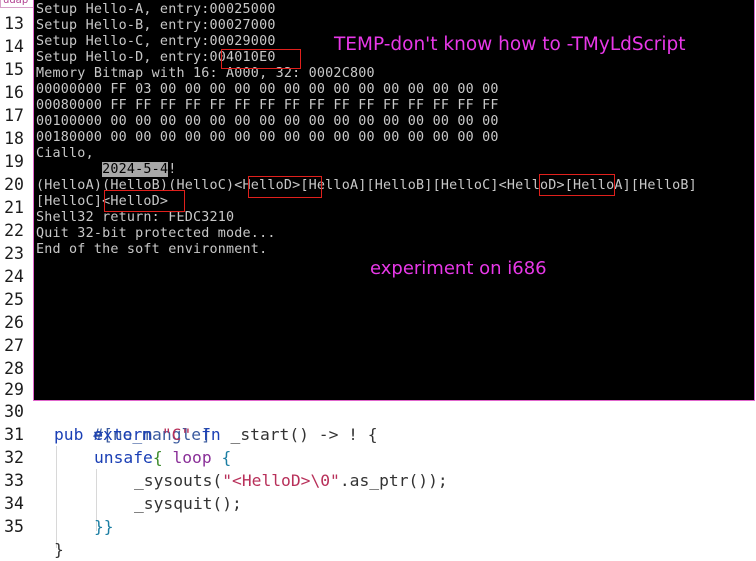 This screenshot has height=561, width=756. What do you see at coordinates (14, 389) in the screenshot?
I see `line-number: 29` at bounding box center [14, 389].